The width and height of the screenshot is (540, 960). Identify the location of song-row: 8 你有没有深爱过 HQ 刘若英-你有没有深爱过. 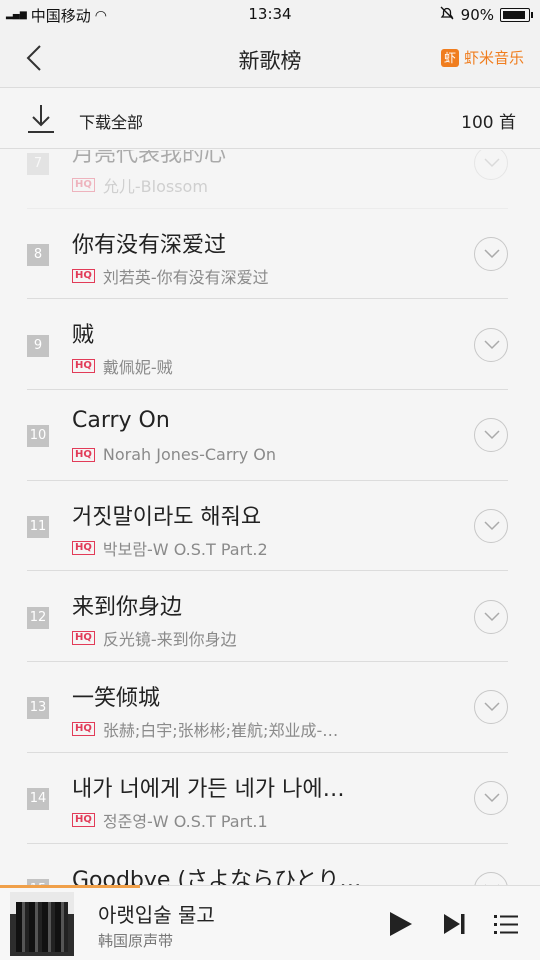
(270, 254).